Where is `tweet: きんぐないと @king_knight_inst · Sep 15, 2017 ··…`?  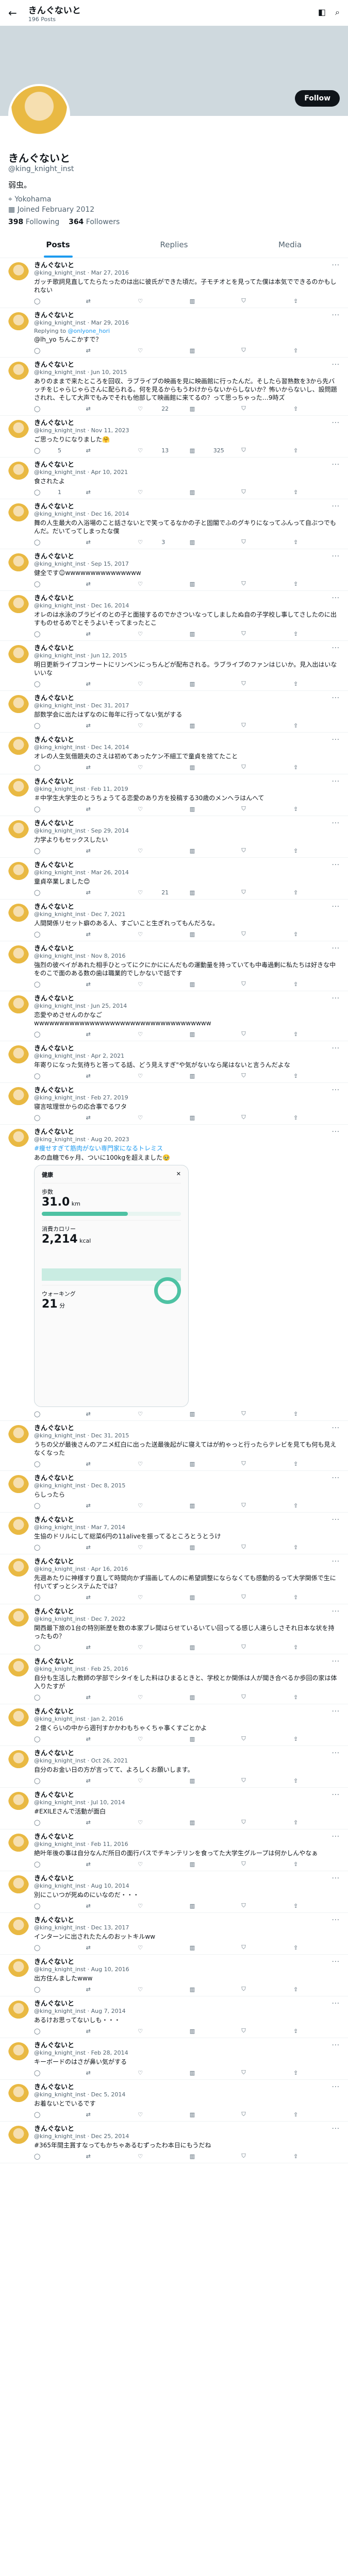 tweet: きんぐないと @king_knight_inst · Sep 15, 2017 ··… is located at coordinates (174, 570).